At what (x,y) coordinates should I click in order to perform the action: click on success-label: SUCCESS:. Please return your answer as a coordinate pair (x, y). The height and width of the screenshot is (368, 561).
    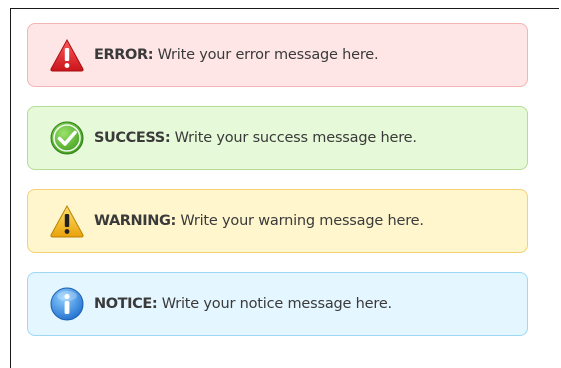
    Looking at the image, I should click on (132, 138).